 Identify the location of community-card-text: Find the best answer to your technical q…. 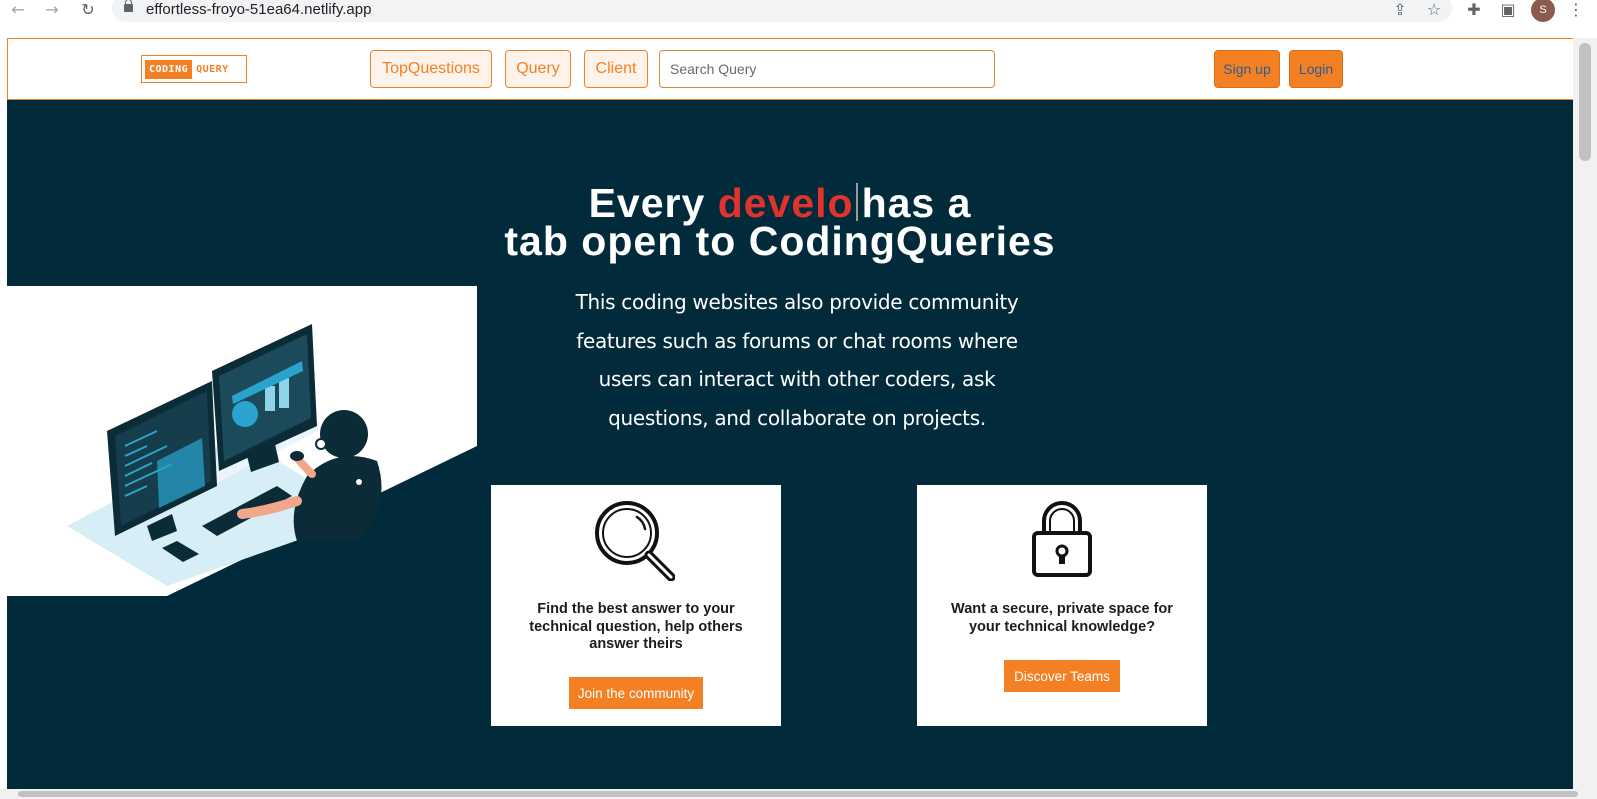
(636, 626).